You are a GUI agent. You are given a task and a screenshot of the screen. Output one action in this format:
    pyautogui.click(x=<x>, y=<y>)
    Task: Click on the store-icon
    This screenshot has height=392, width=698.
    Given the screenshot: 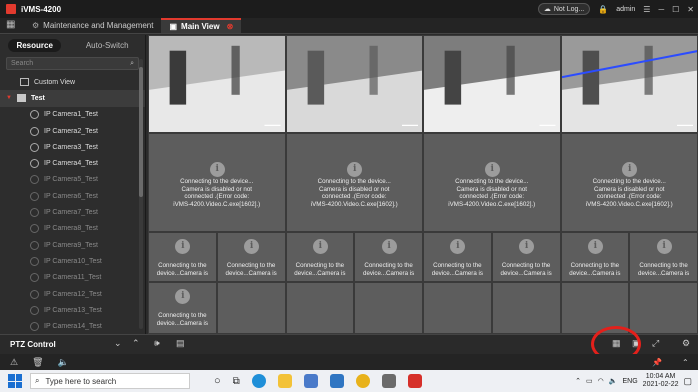 What is the action you would take?
    pyautogui.click(x=310, y=381)
    